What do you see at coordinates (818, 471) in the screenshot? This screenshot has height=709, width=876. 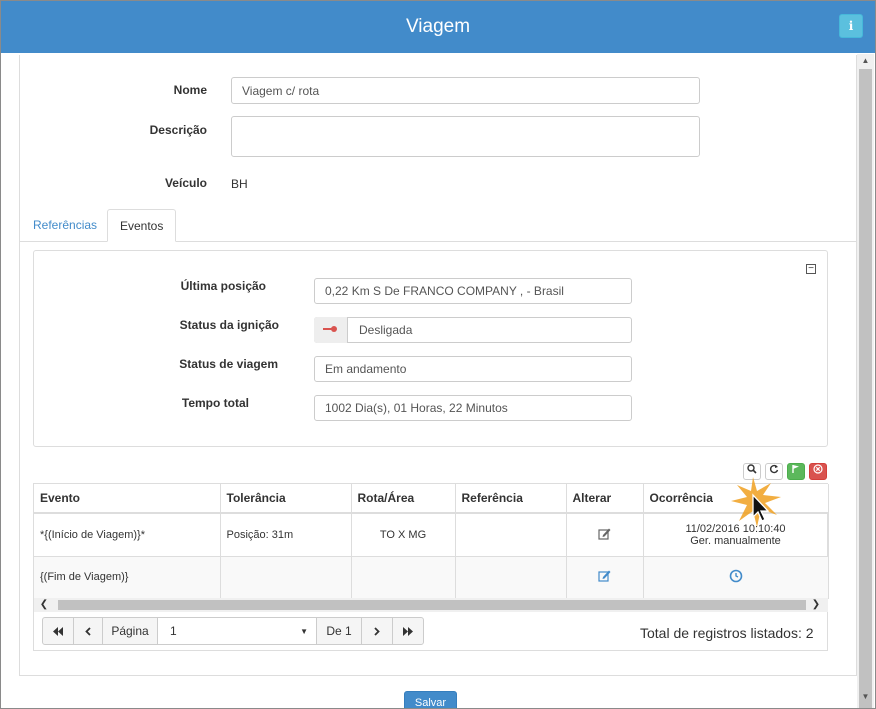 I see `remove-icon` at bounding box center [818, 471].